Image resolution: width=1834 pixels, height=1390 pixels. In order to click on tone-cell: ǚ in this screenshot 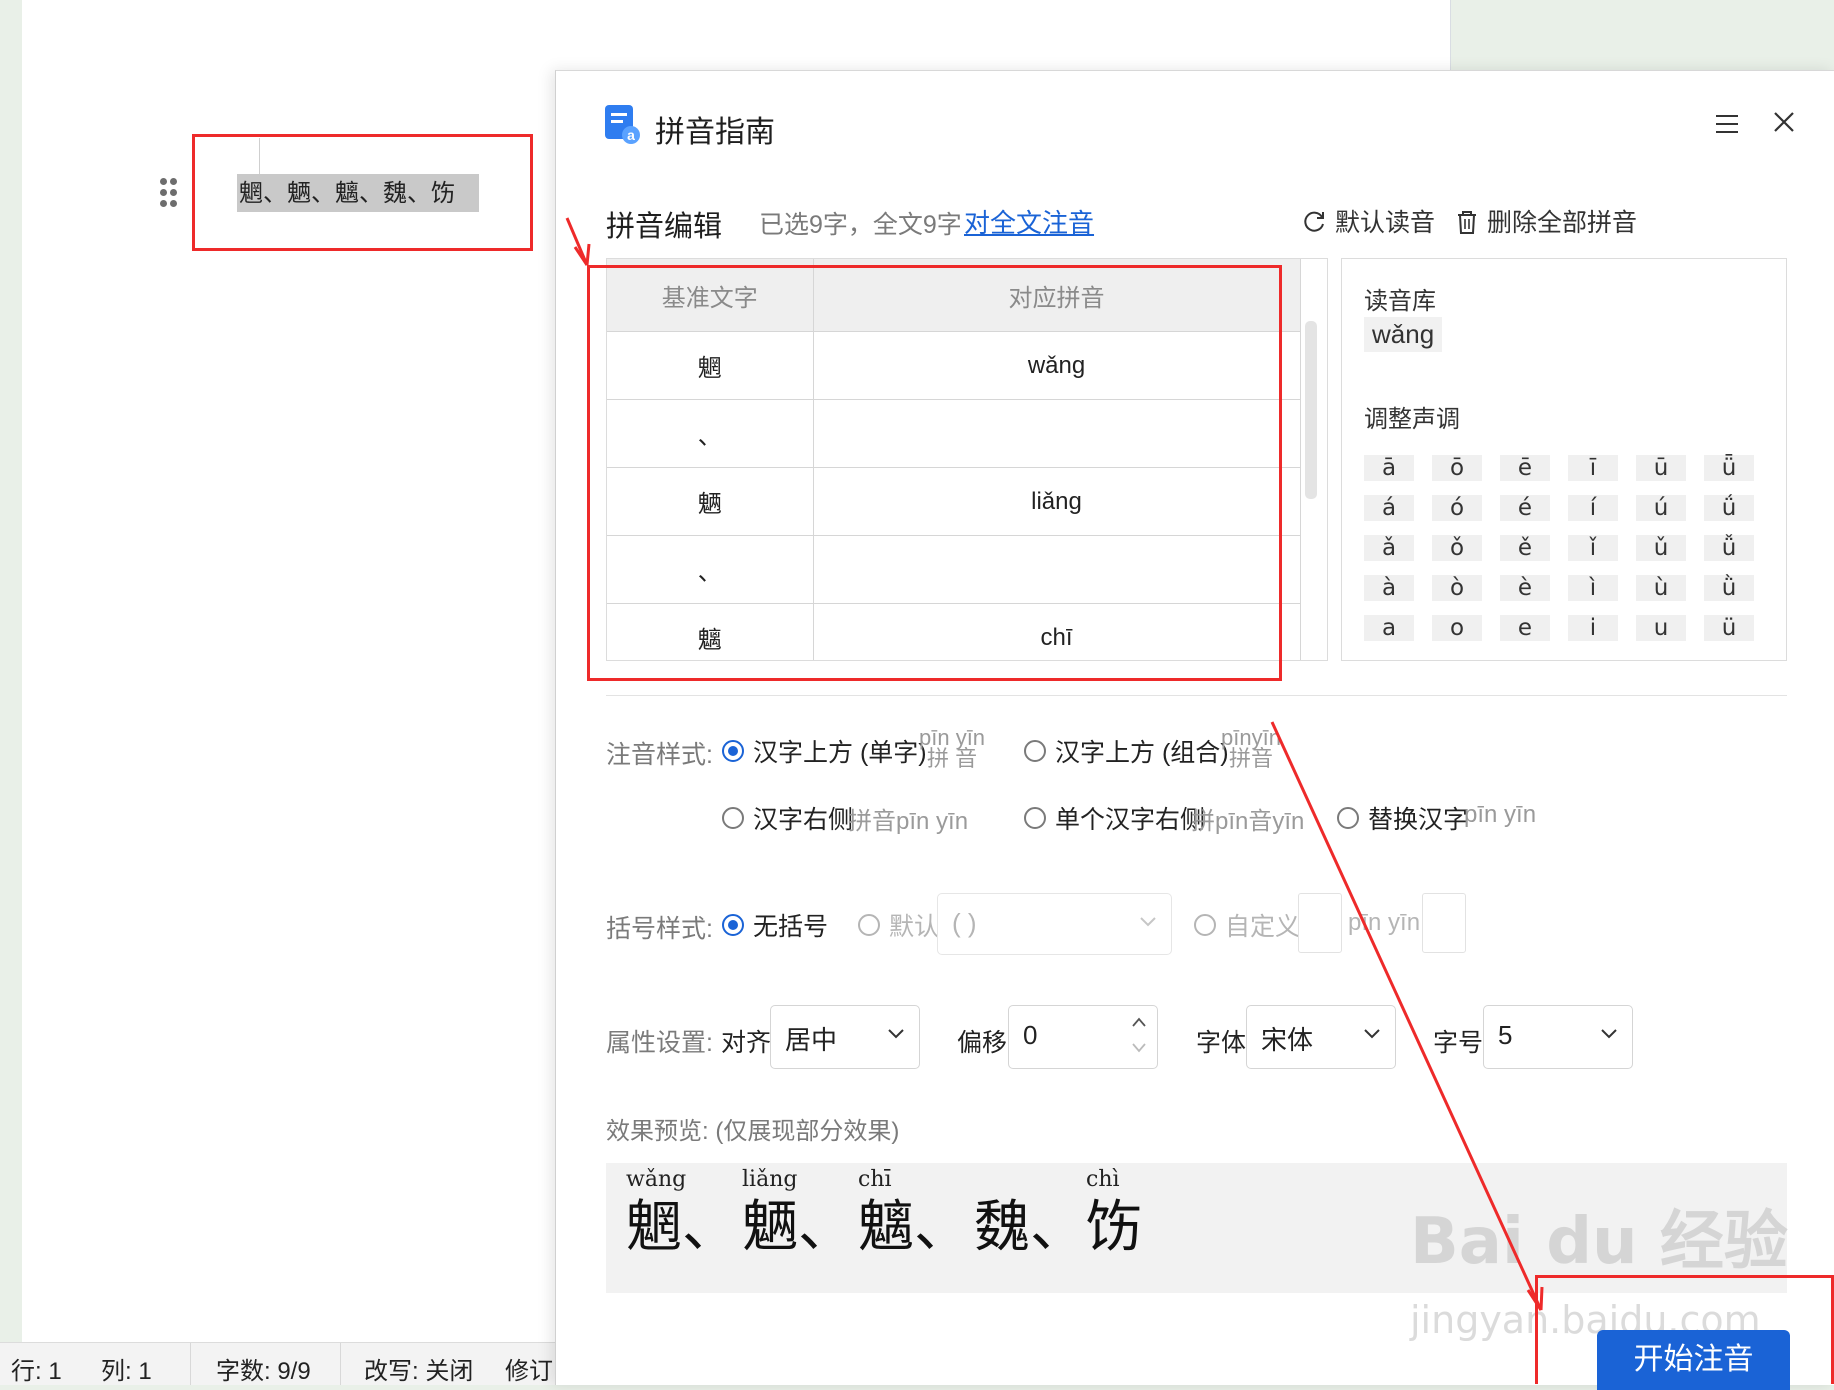, I will do `click(1729, 548)`.